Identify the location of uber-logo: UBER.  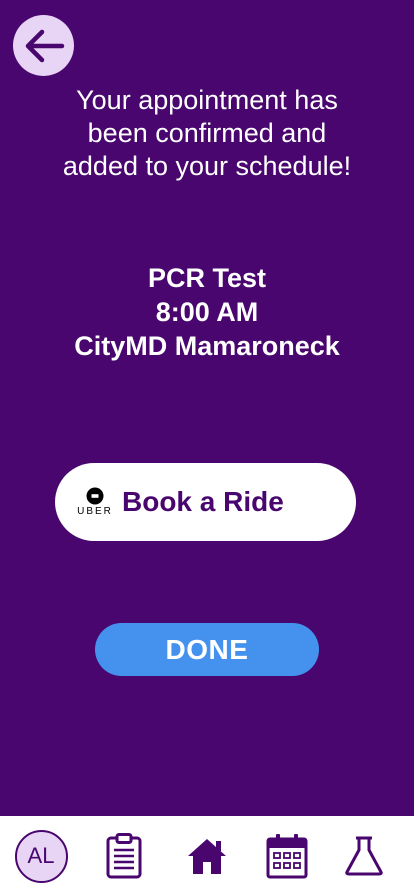
(95, 502).